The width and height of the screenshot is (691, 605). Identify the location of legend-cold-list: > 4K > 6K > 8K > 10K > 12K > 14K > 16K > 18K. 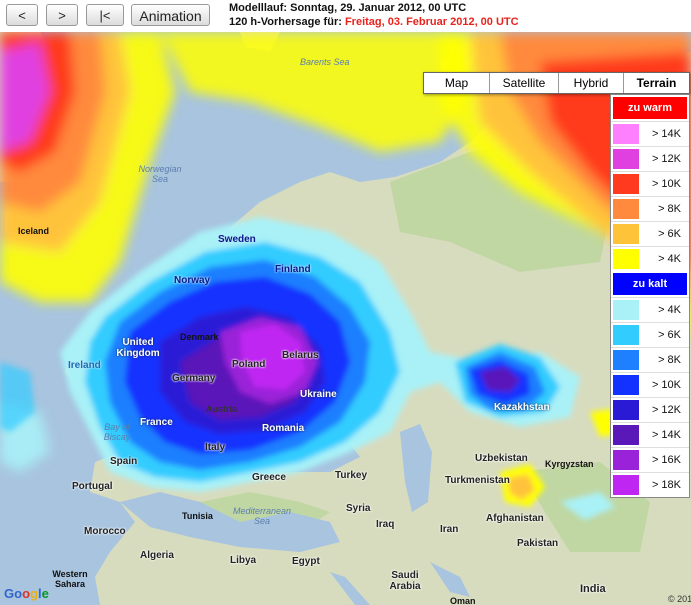
(650, 397).